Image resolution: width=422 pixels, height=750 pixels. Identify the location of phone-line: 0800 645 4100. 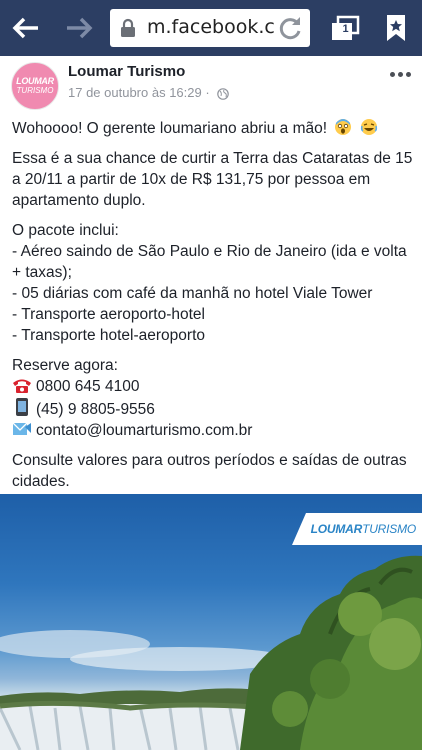
(213, 386).